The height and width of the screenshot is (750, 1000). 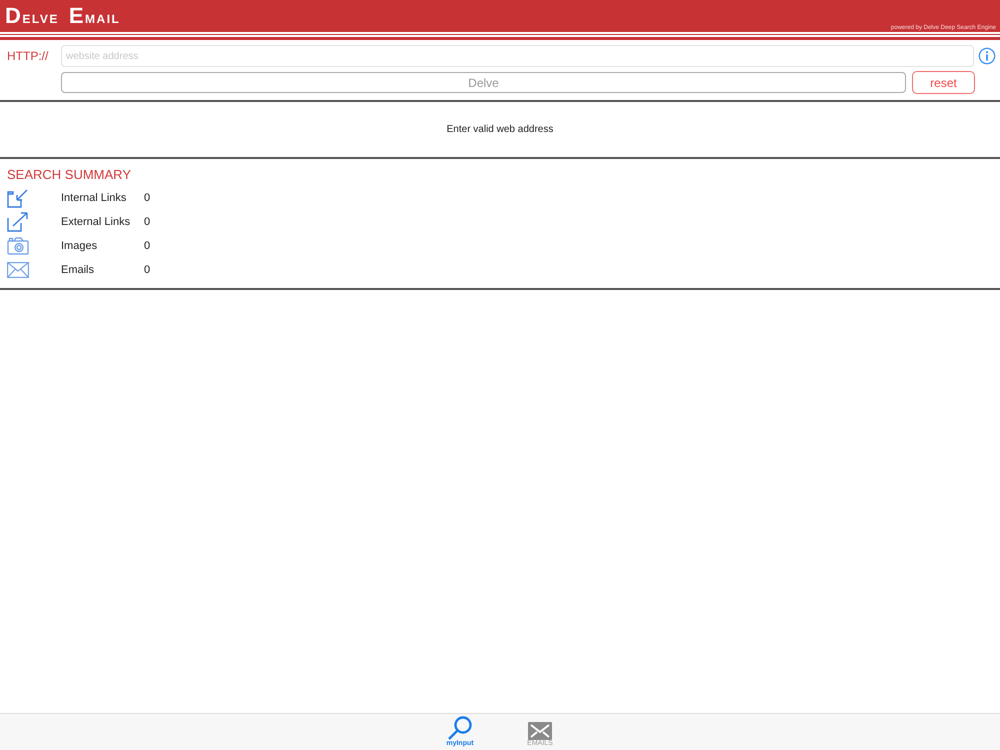 What do you see at coordinates (28, 56) in the screenshot?
I see `protocol-label: HTTP://` at bounding box center [28, 56].